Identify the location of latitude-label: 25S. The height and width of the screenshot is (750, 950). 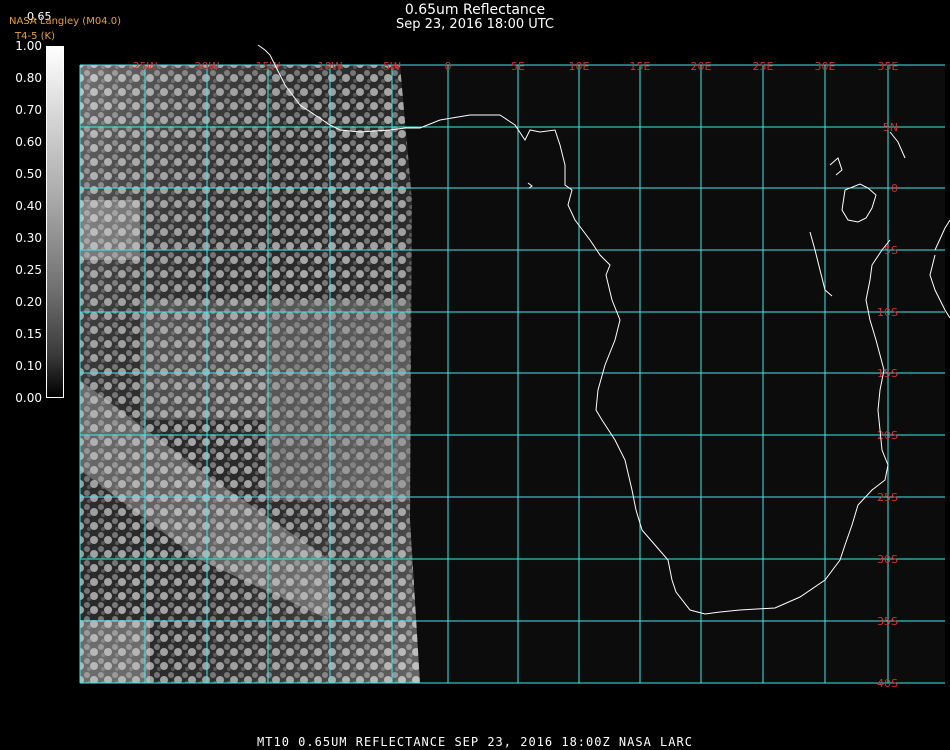
(887, 497).